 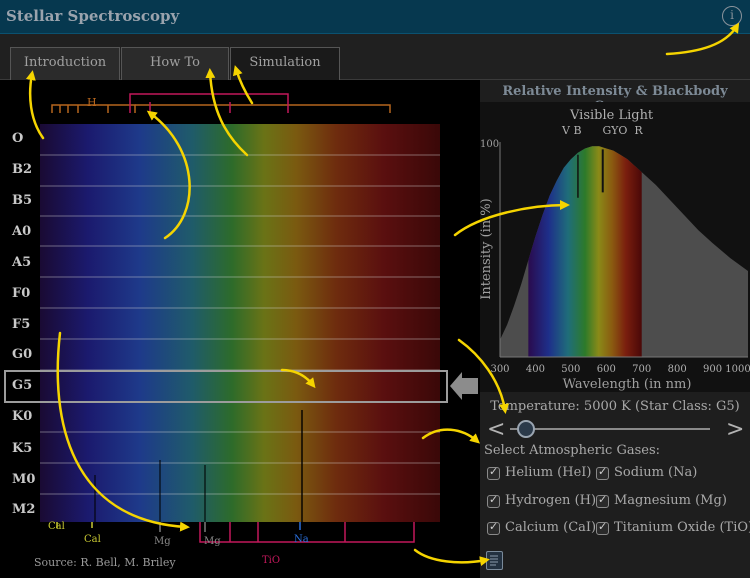 I want to click on star-class-label: A5, so click(x=22, y=262).